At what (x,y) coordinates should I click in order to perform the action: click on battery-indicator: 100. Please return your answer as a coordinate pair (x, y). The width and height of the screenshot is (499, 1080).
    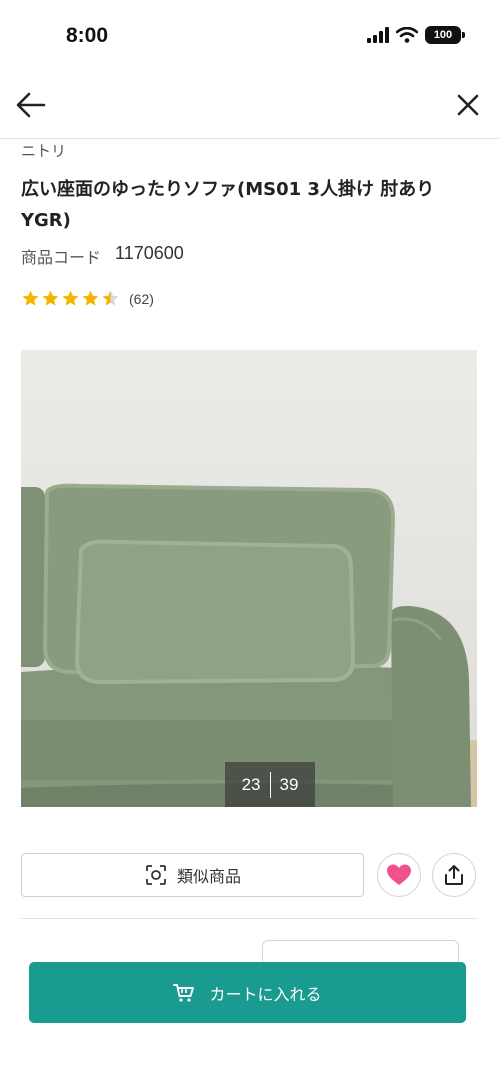
    Looking at the image, I should click on (445, 35).